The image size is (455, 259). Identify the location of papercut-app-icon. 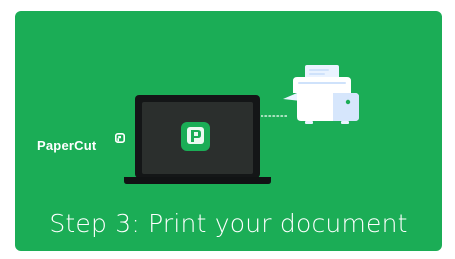
(195, 136).